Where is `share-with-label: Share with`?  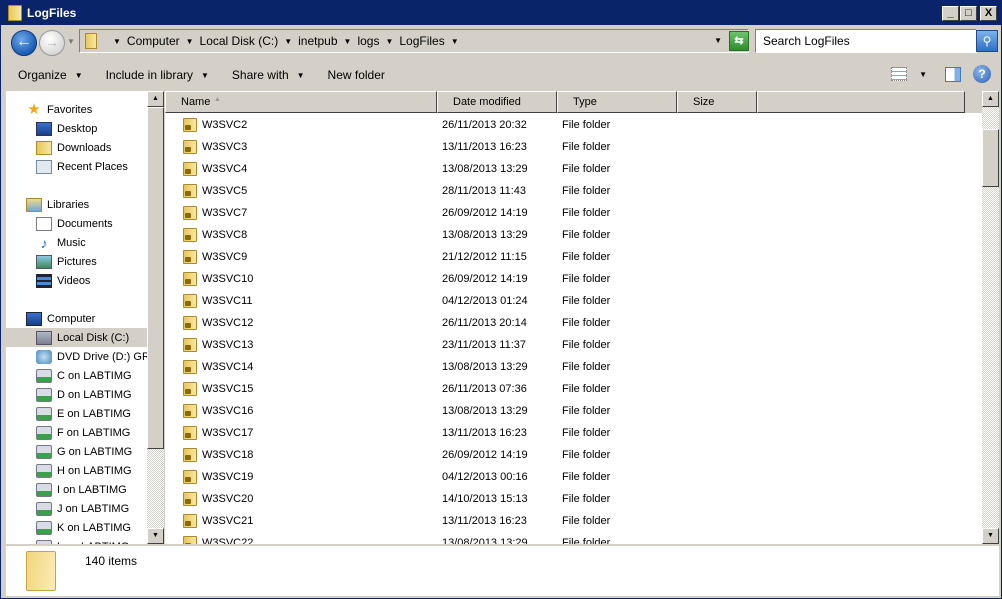 share-with-label: Share with is located at coordinates (260, 75).